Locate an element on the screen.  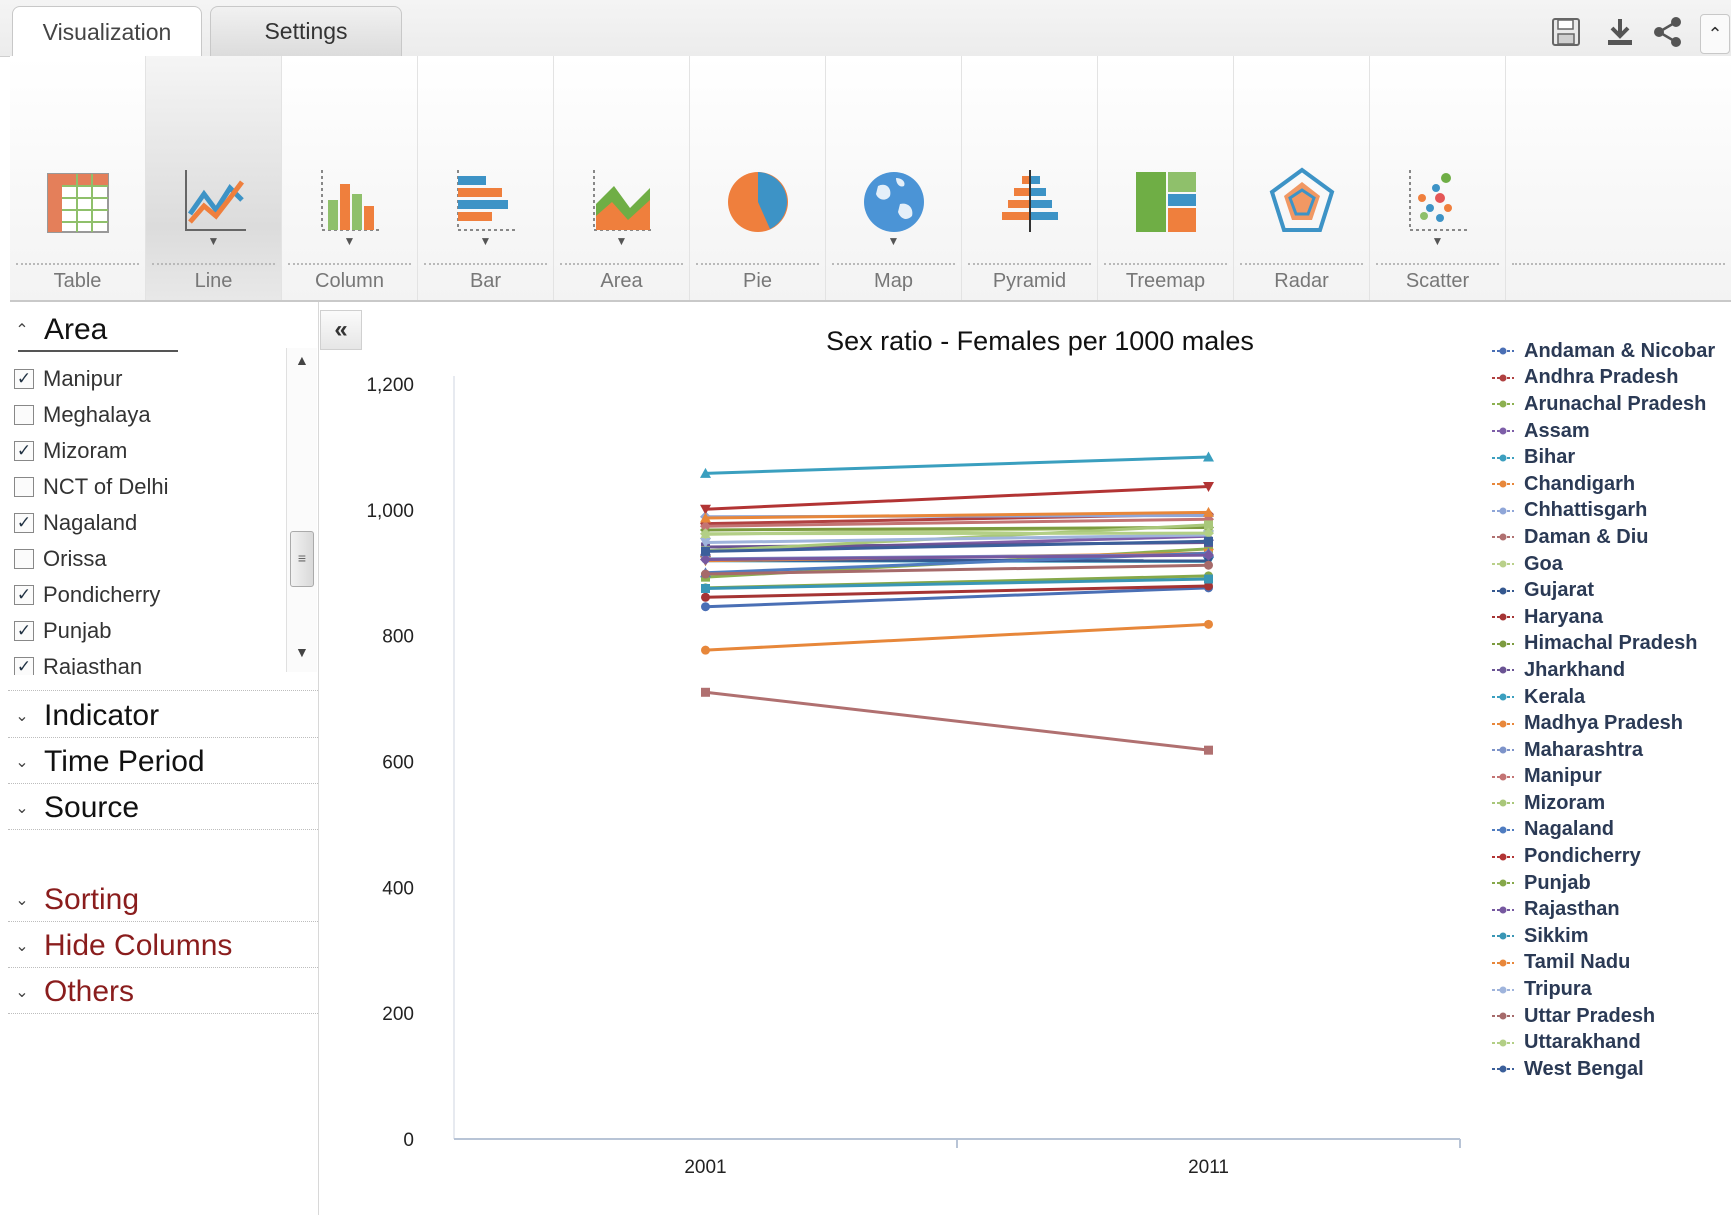
section-title: Hide Columns is located at coordinates (138, 945).